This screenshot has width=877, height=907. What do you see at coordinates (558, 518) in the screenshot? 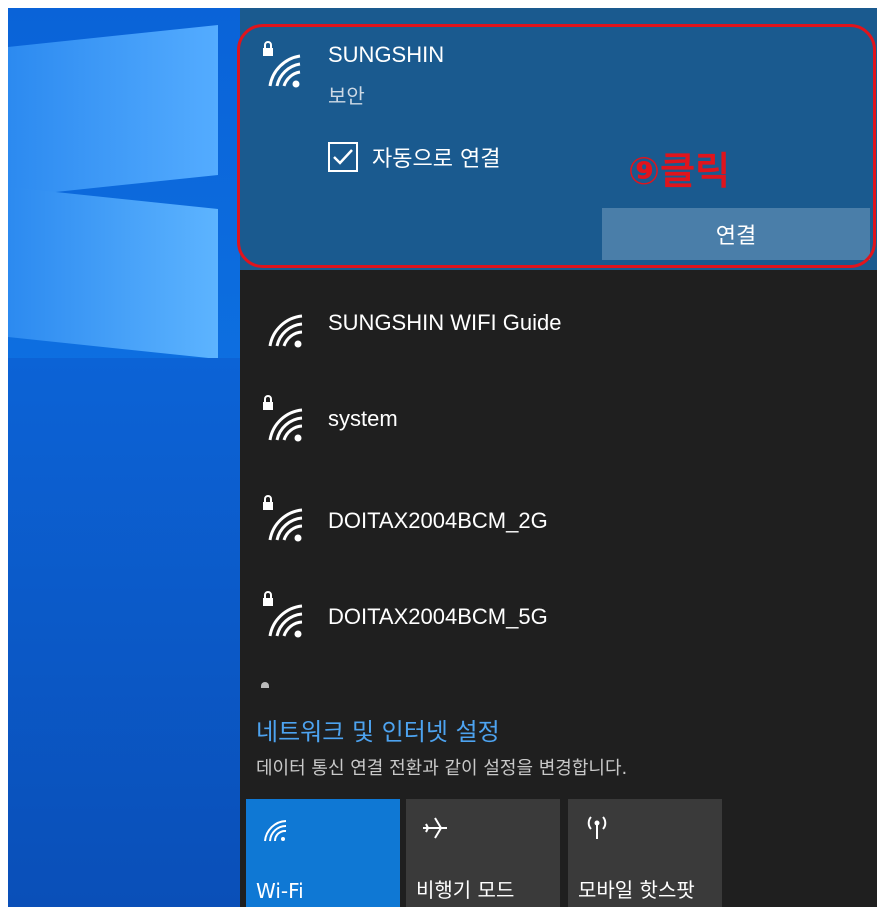
I see `network-list-item: DOITAX2004BCM_2G` at bounding box center [558, 518].